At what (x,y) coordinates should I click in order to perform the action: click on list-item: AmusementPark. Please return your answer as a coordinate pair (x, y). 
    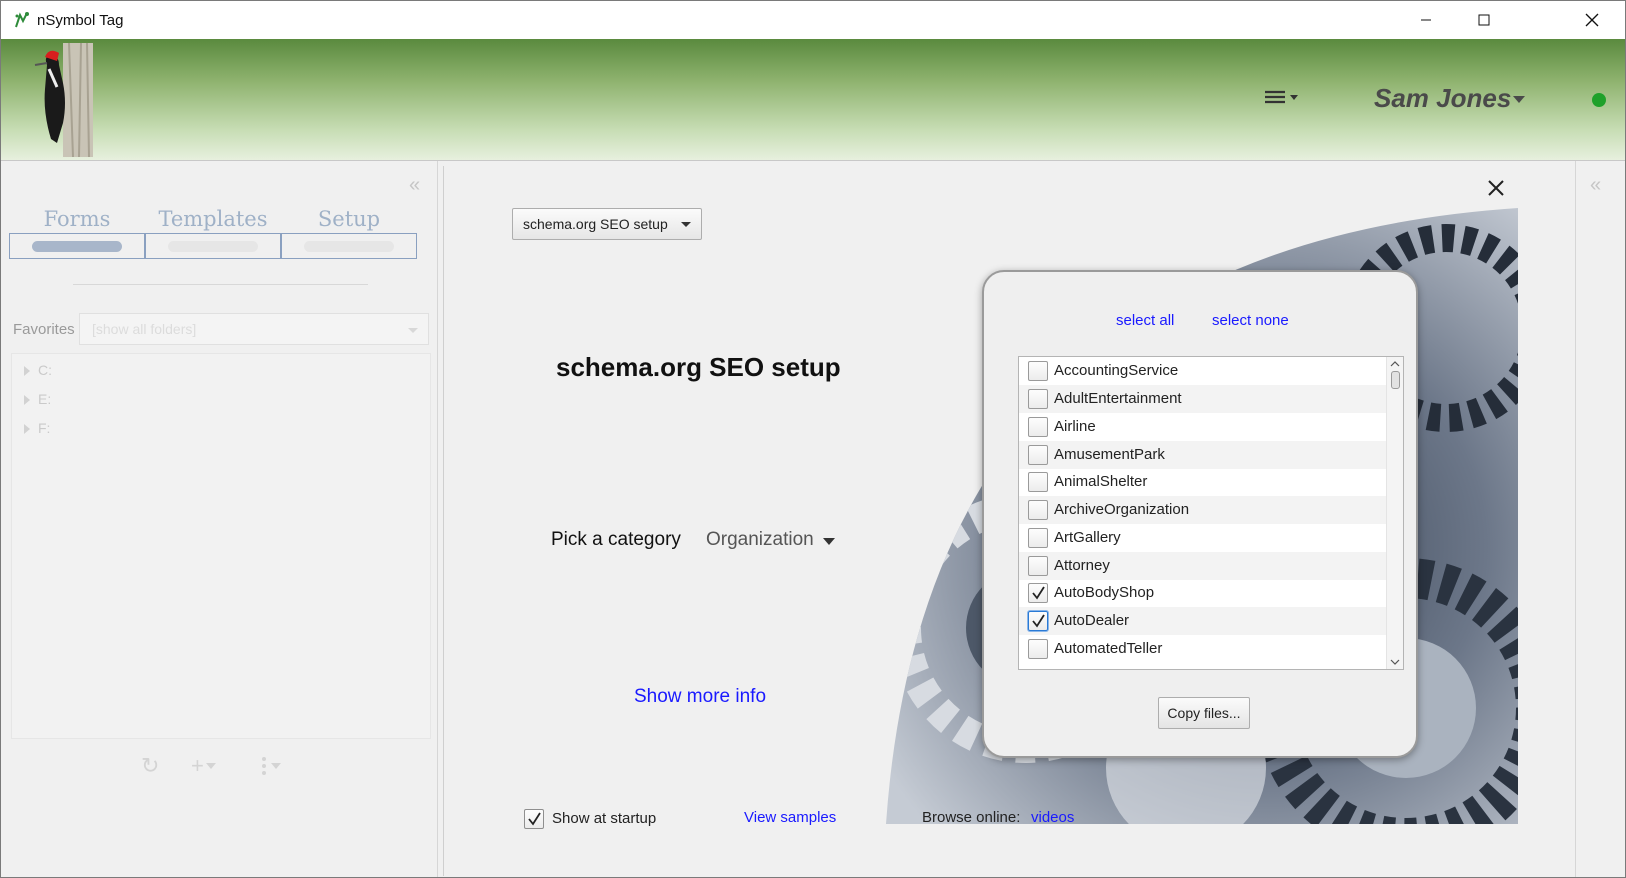
    Looking at the image, I should click on (1203, 455).